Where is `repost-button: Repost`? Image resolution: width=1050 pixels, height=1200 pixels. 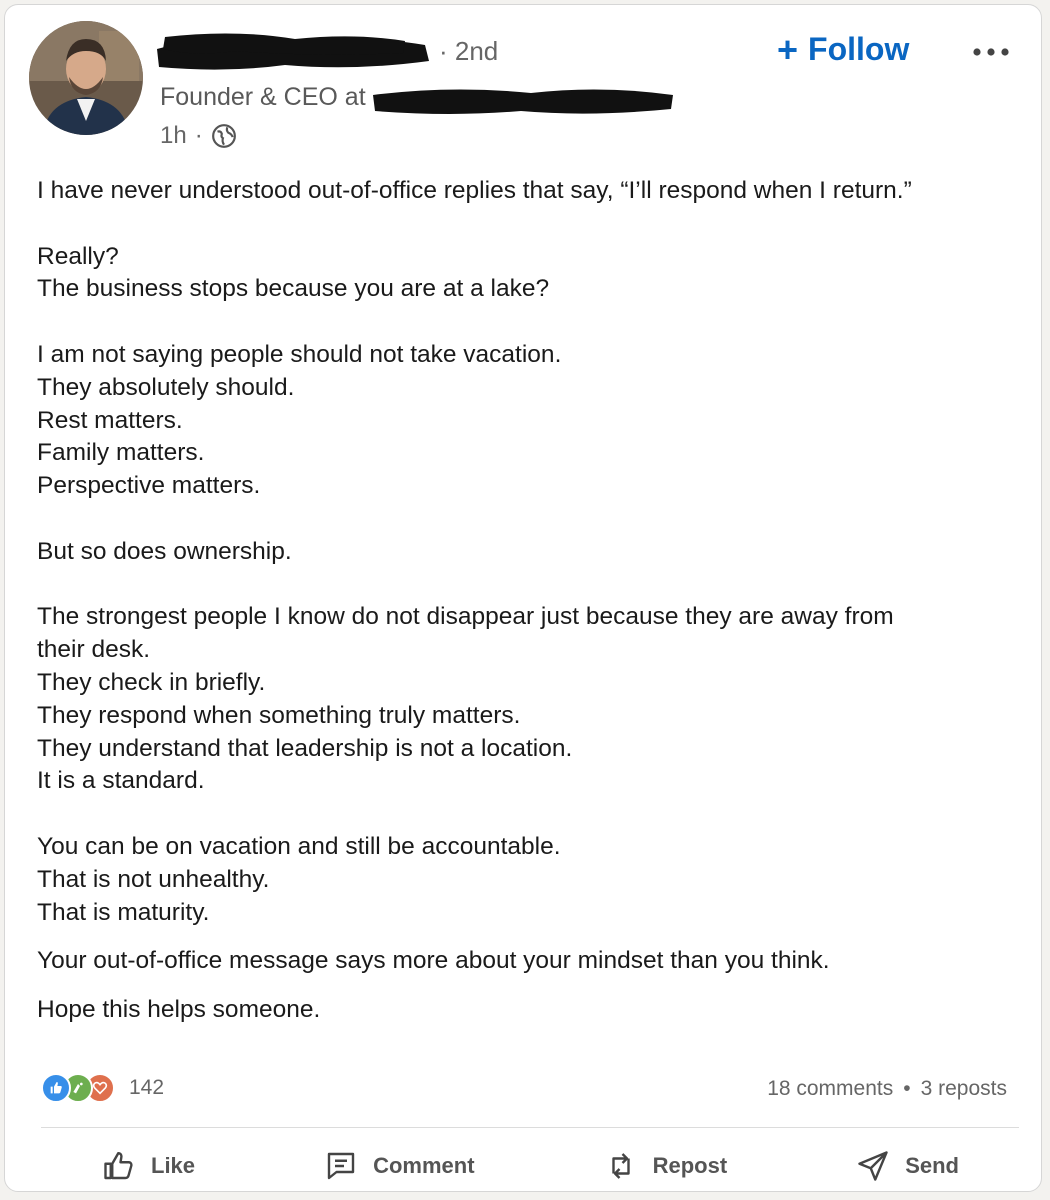
repost-button: Repost is located at coordinates (665, 1166).